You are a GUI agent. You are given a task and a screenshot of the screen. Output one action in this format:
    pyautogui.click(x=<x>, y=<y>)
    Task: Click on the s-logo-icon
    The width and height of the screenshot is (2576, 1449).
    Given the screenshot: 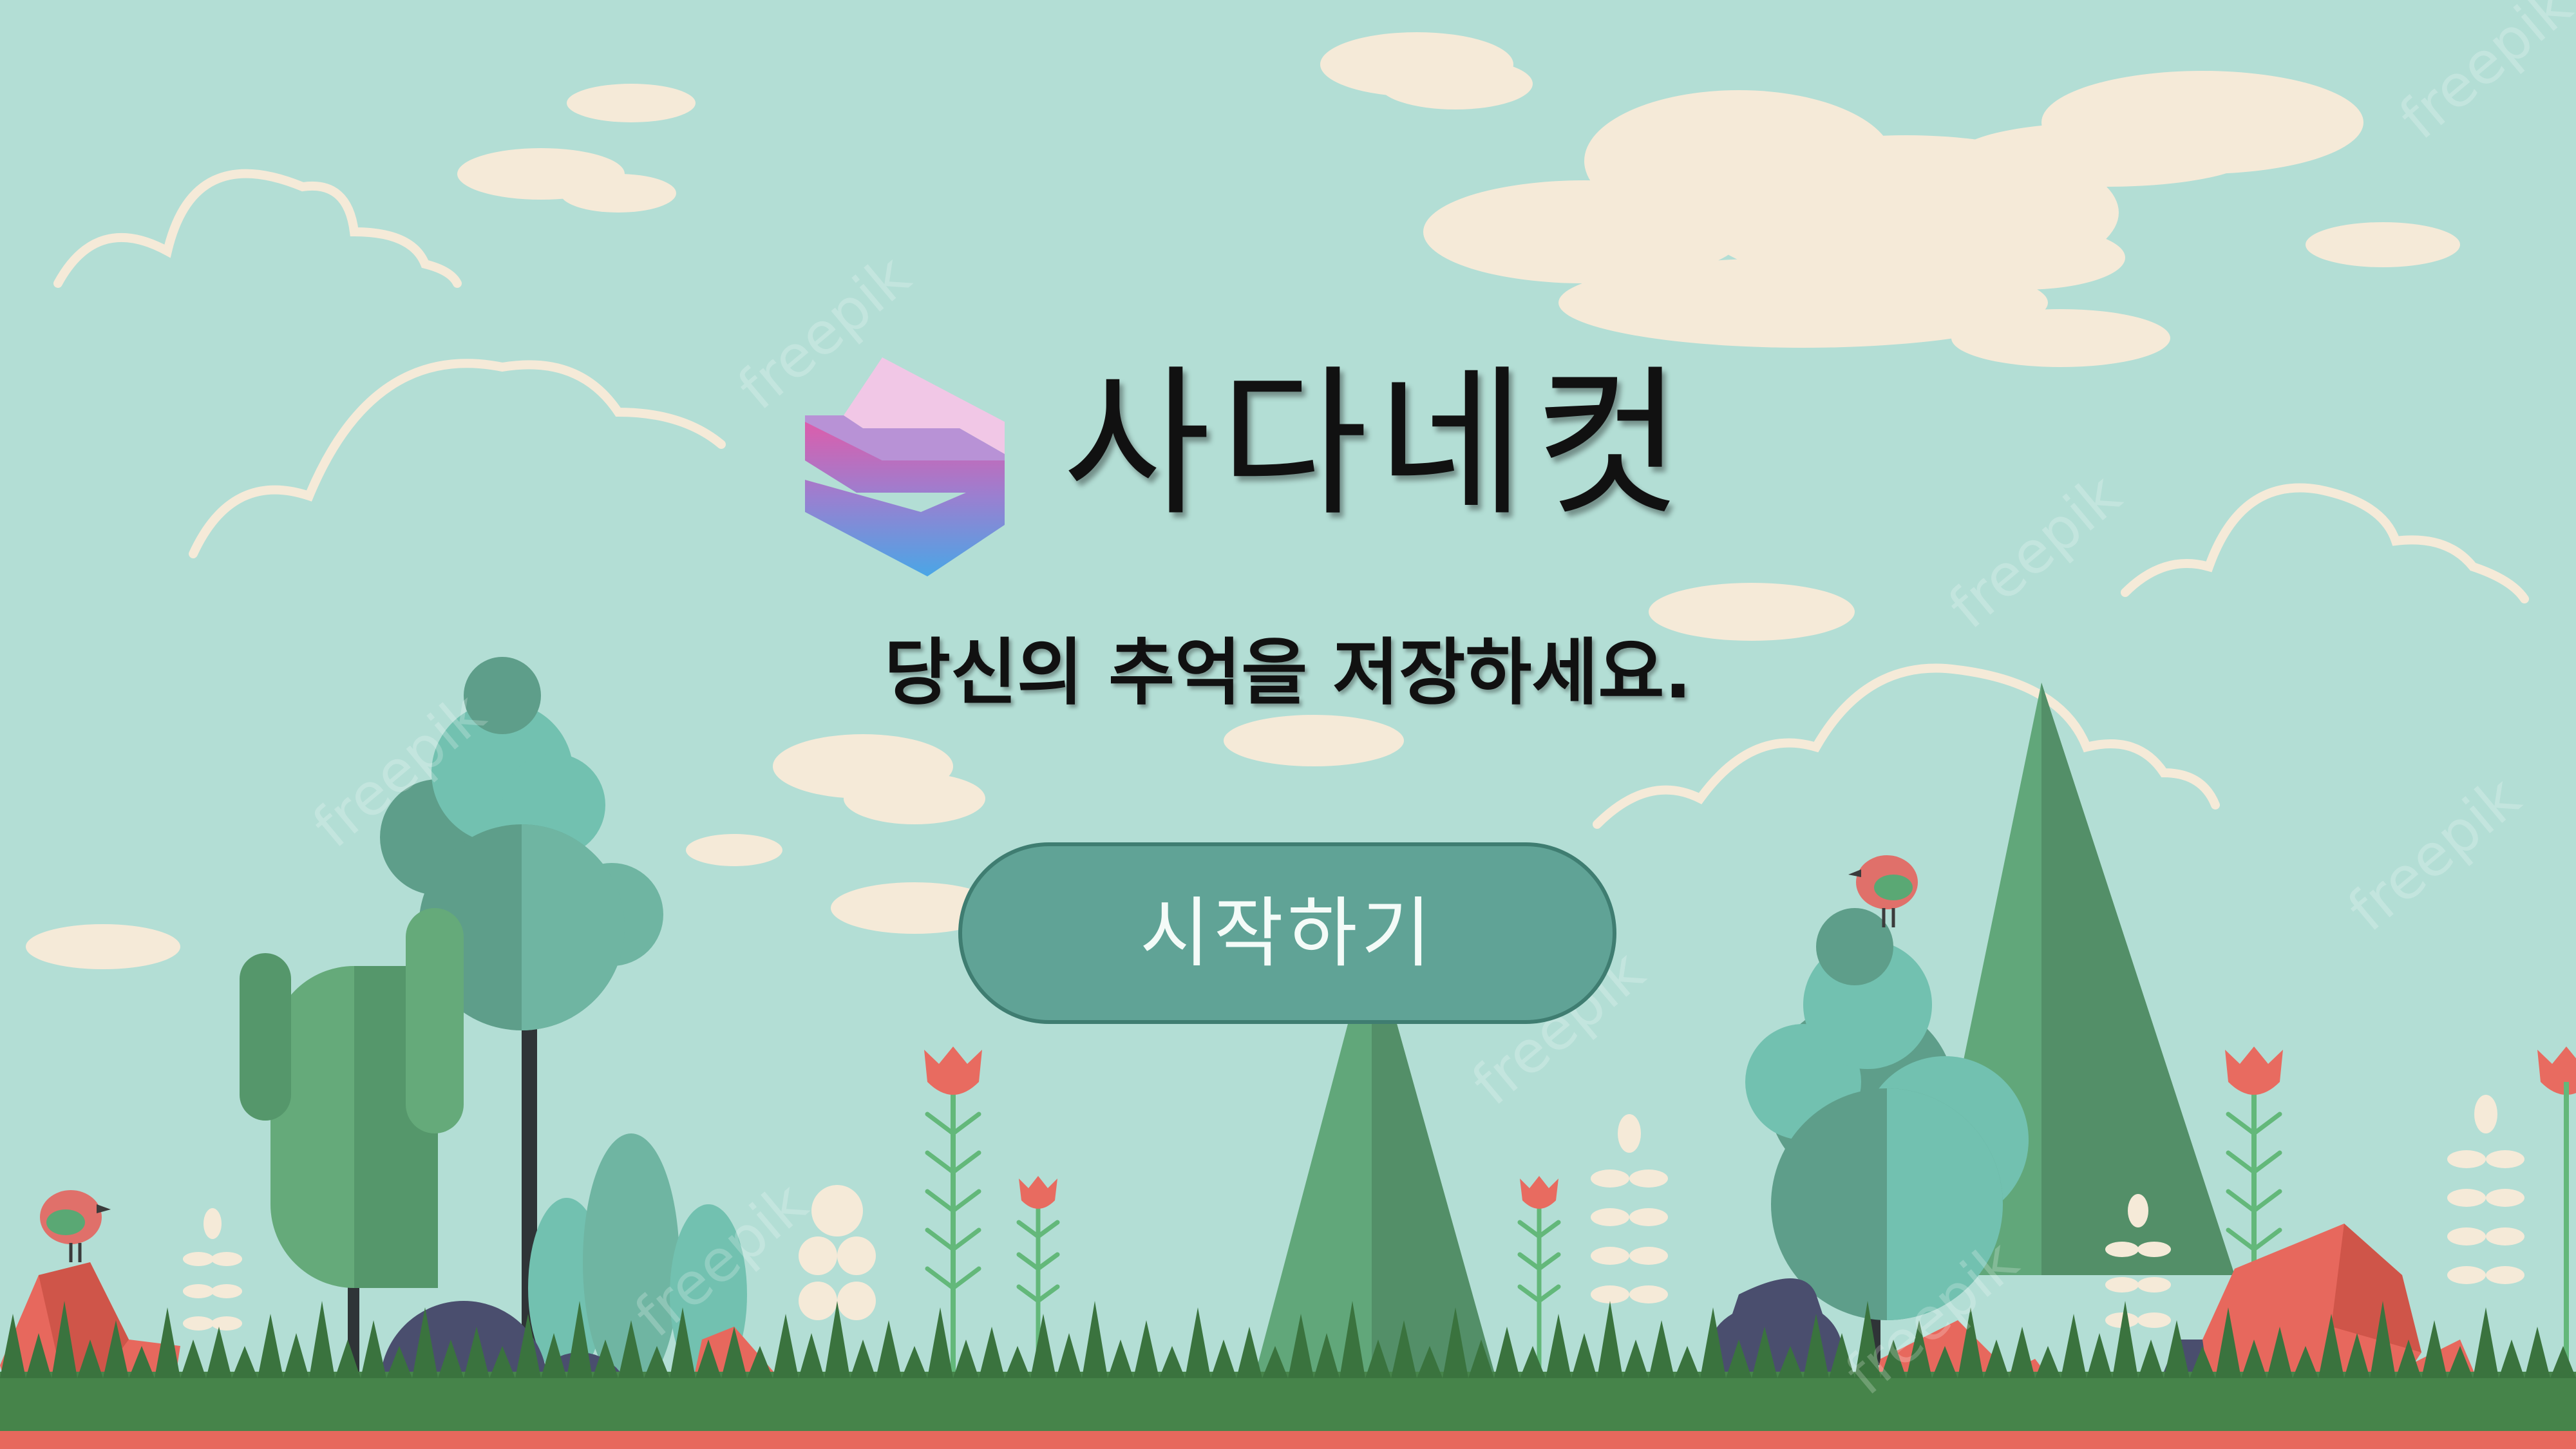 What is the action you would take?
    pyautogui.click(x=905, y=466)
    